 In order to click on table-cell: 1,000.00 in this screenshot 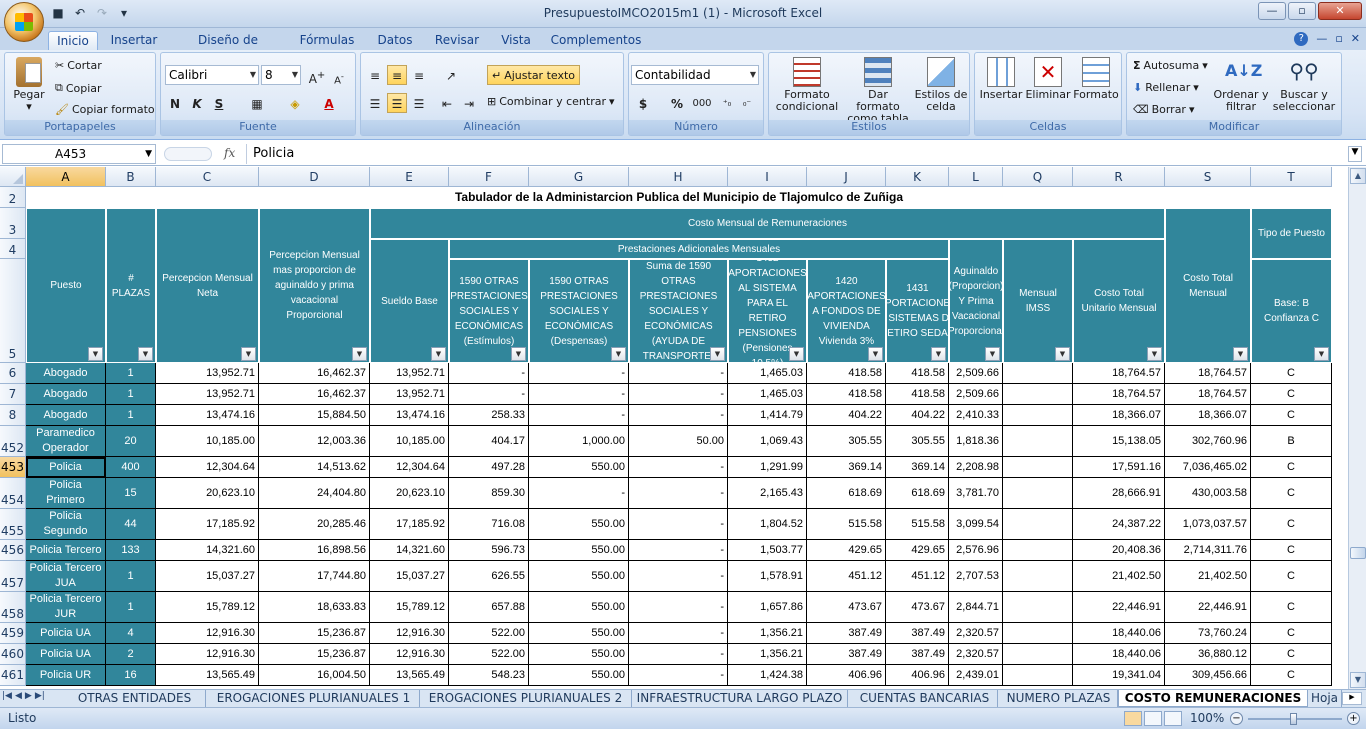, I will do `click(579, 441)`.